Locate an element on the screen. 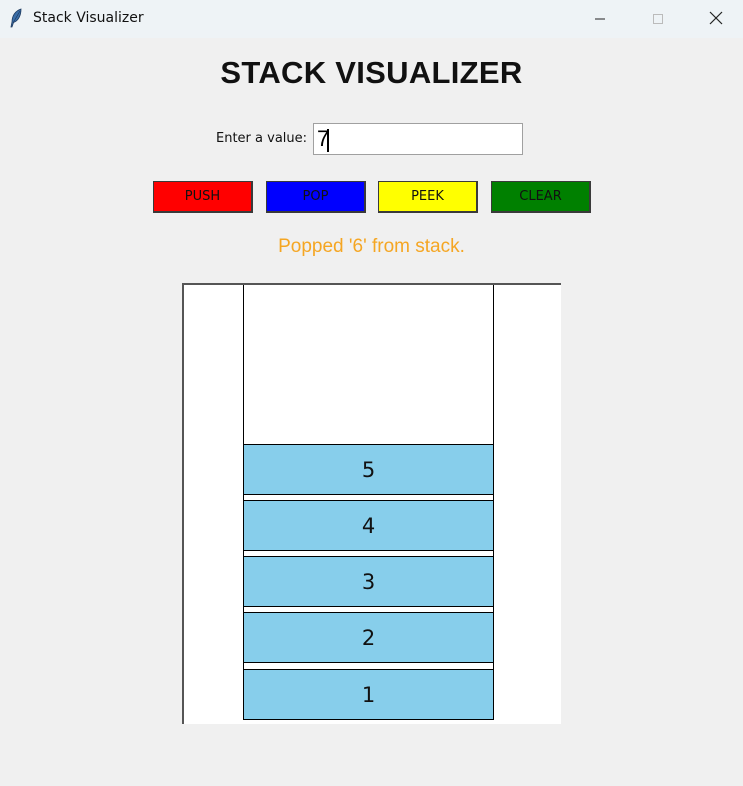 This screenshot has height=786, width=743. minimize-icon is located at coordinates (600, 19).